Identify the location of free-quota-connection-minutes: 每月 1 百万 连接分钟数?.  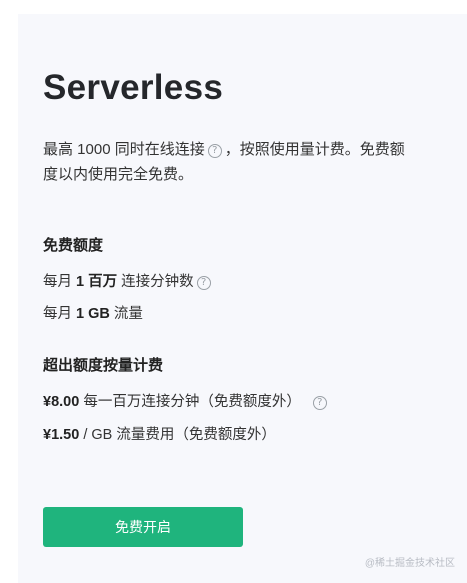
(128, 280).